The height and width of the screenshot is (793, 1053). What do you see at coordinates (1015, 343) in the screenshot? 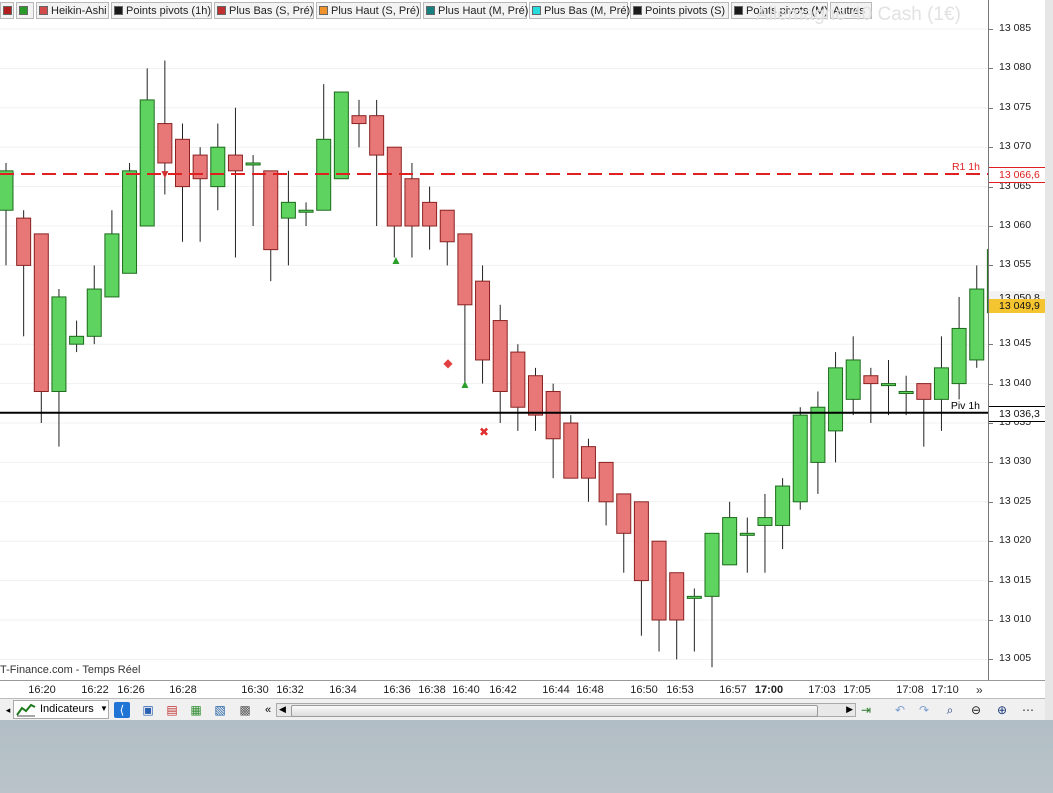
I see `price-tick-label: 13 045` at bounding box center [1015, 343].